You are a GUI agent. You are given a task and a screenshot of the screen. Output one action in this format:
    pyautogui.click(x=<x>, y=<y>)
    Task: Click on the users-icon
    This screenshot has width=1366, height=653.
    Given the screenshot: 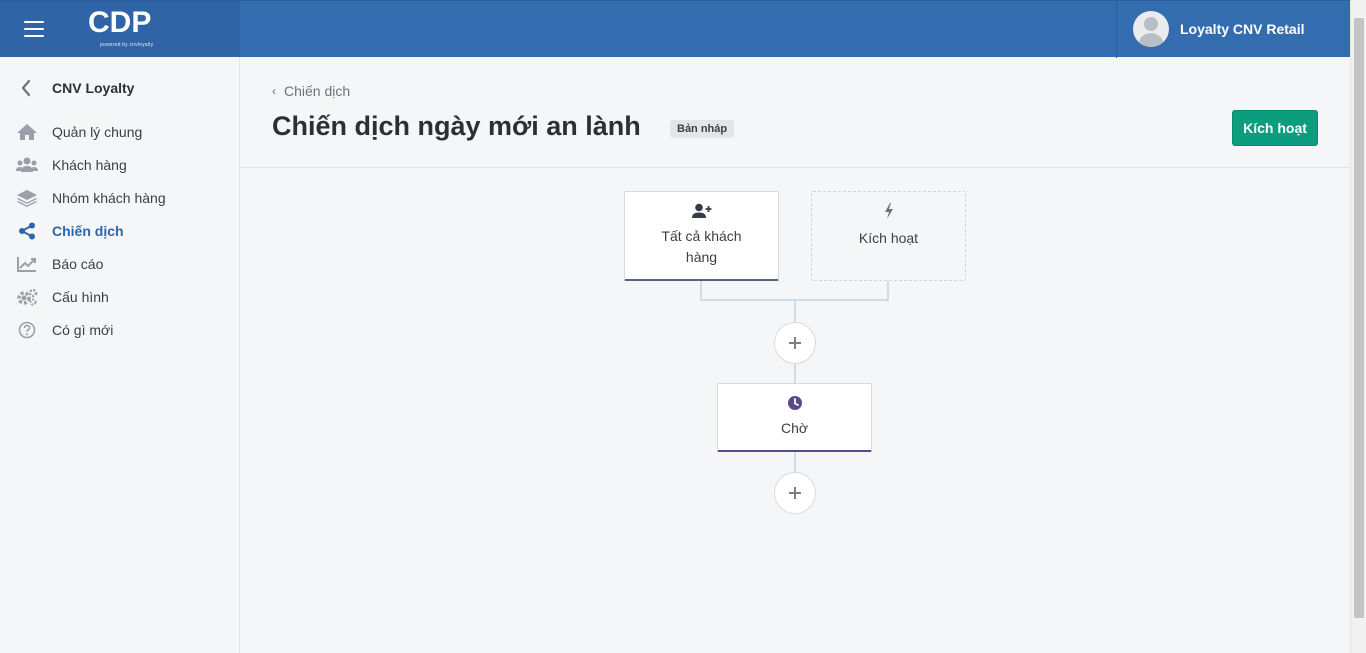 What is the action you would take?
    pyautogui.click(x=27, y=165)
    